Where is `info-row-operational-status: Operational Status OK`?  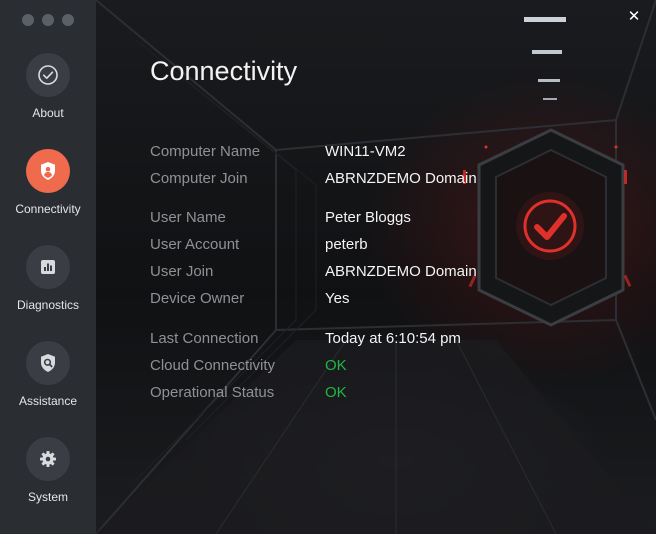 info-row-operational-status: Operational Status OK is located at coordinates (360, 394).